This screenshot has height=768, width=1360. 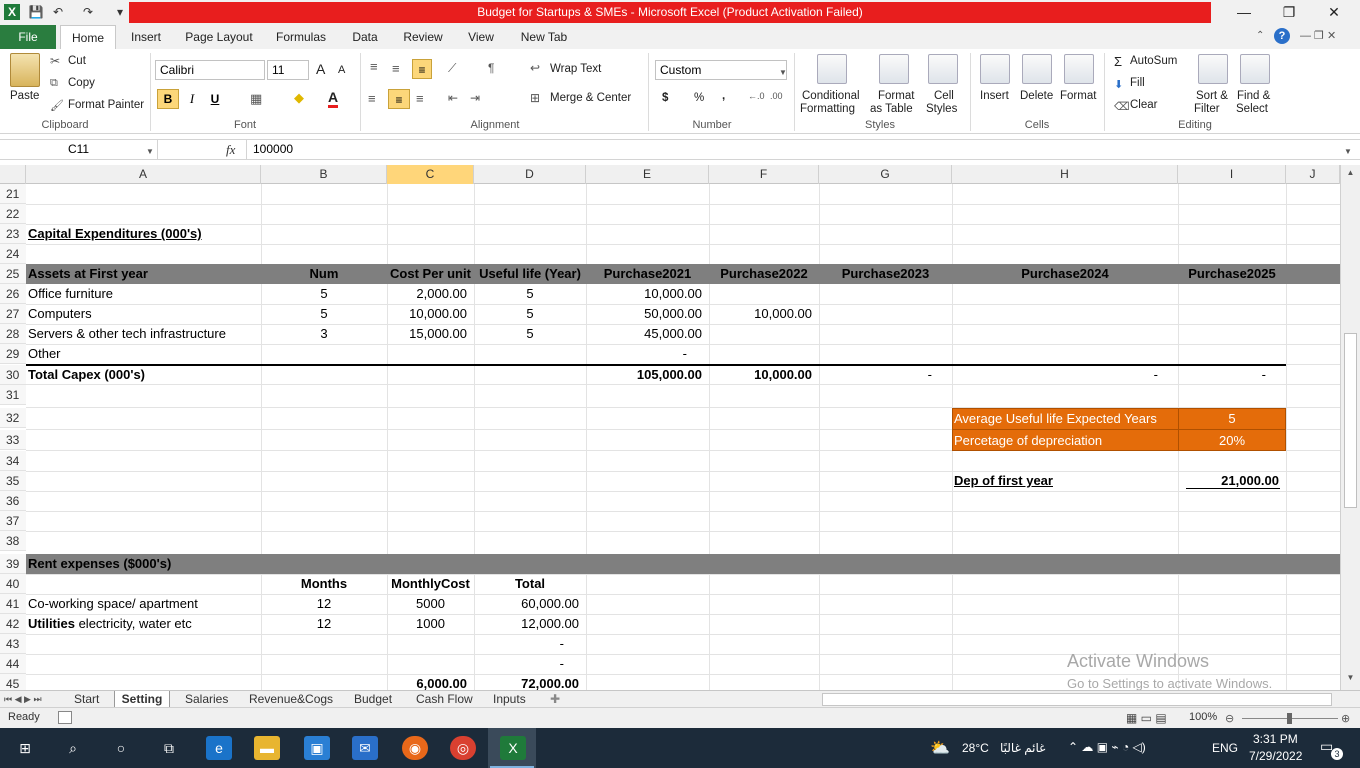 I want to click on capex-item-p2021: 45,000.00, so click(x=647, y=334).